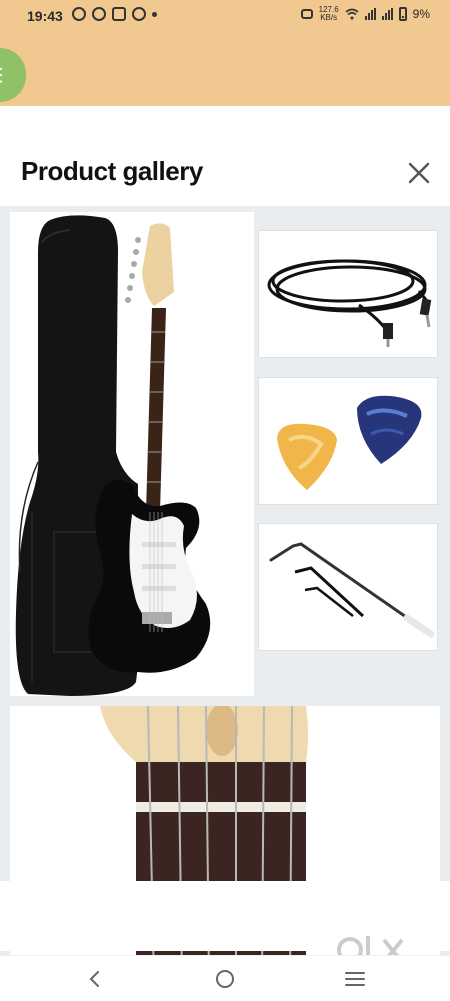 Image resolution: width=450 pixels, height=1001 pixels. What do you see at coordinates (402, 14) in the screenshot?
I see `battery-icon` at bounding box center [402, 14].